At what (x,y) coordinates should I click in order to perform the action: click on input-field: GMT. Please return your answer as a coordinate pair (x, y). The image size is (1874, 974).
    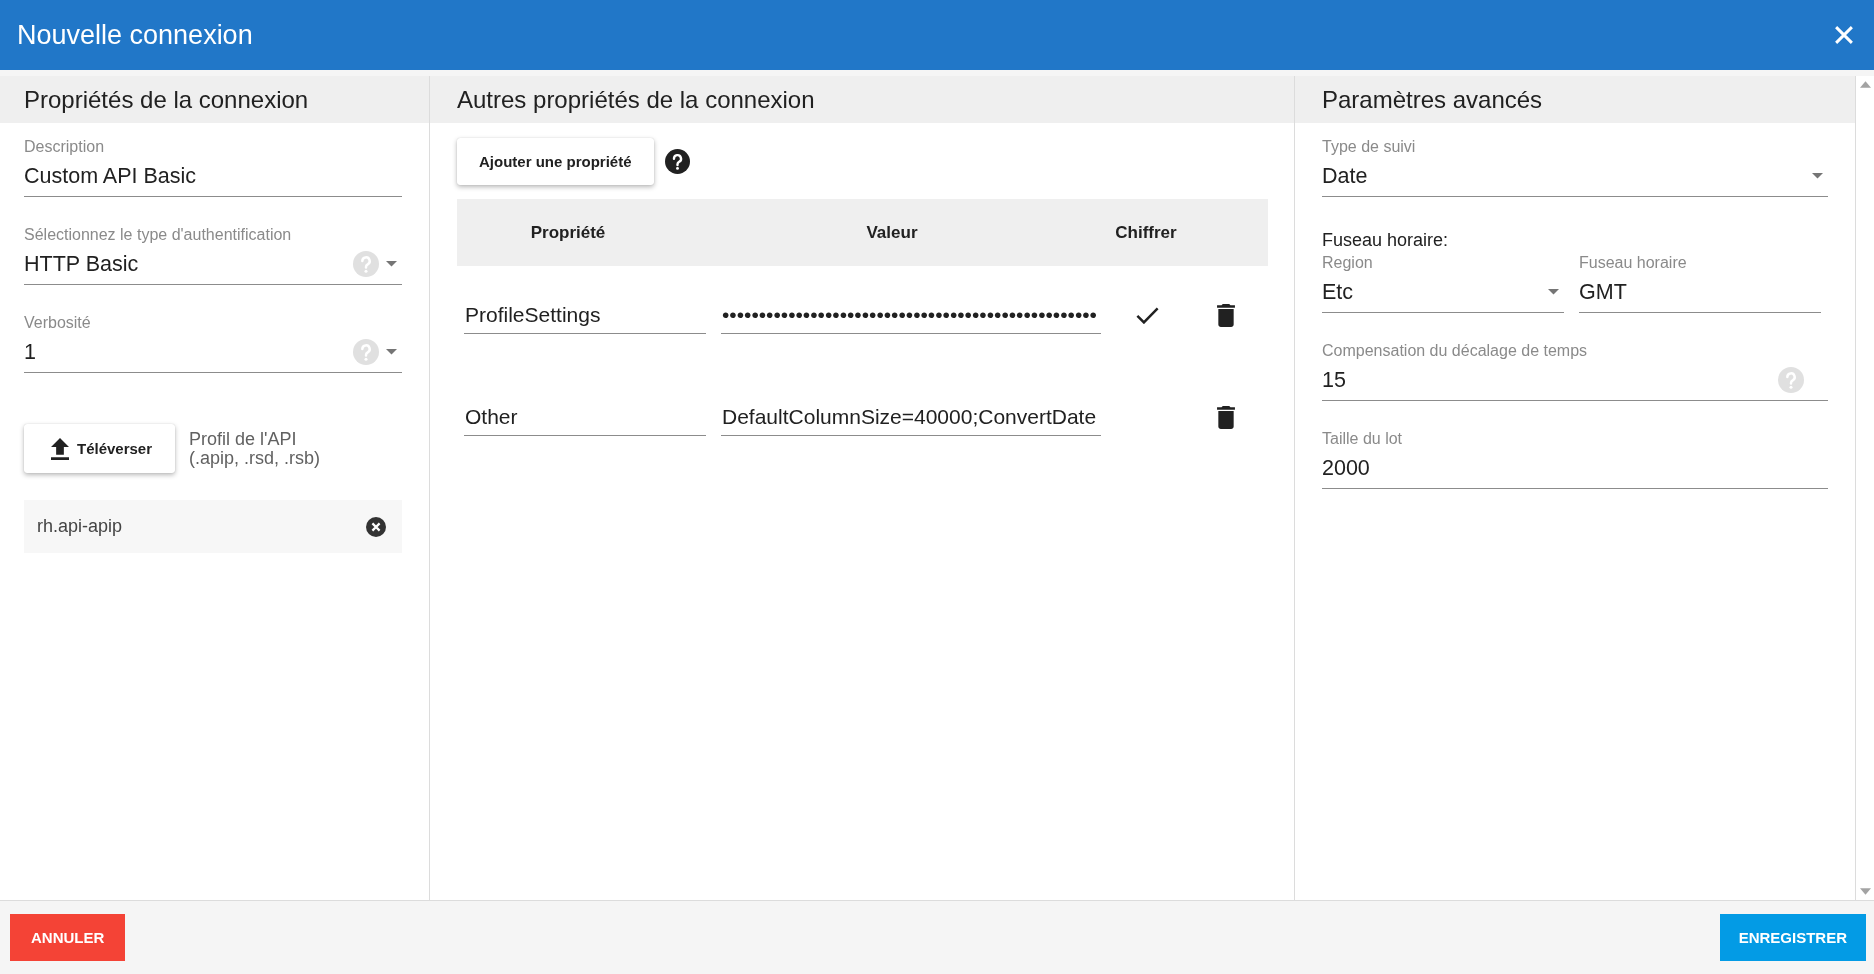
    Looking at the image, I should click on (1700, 294).